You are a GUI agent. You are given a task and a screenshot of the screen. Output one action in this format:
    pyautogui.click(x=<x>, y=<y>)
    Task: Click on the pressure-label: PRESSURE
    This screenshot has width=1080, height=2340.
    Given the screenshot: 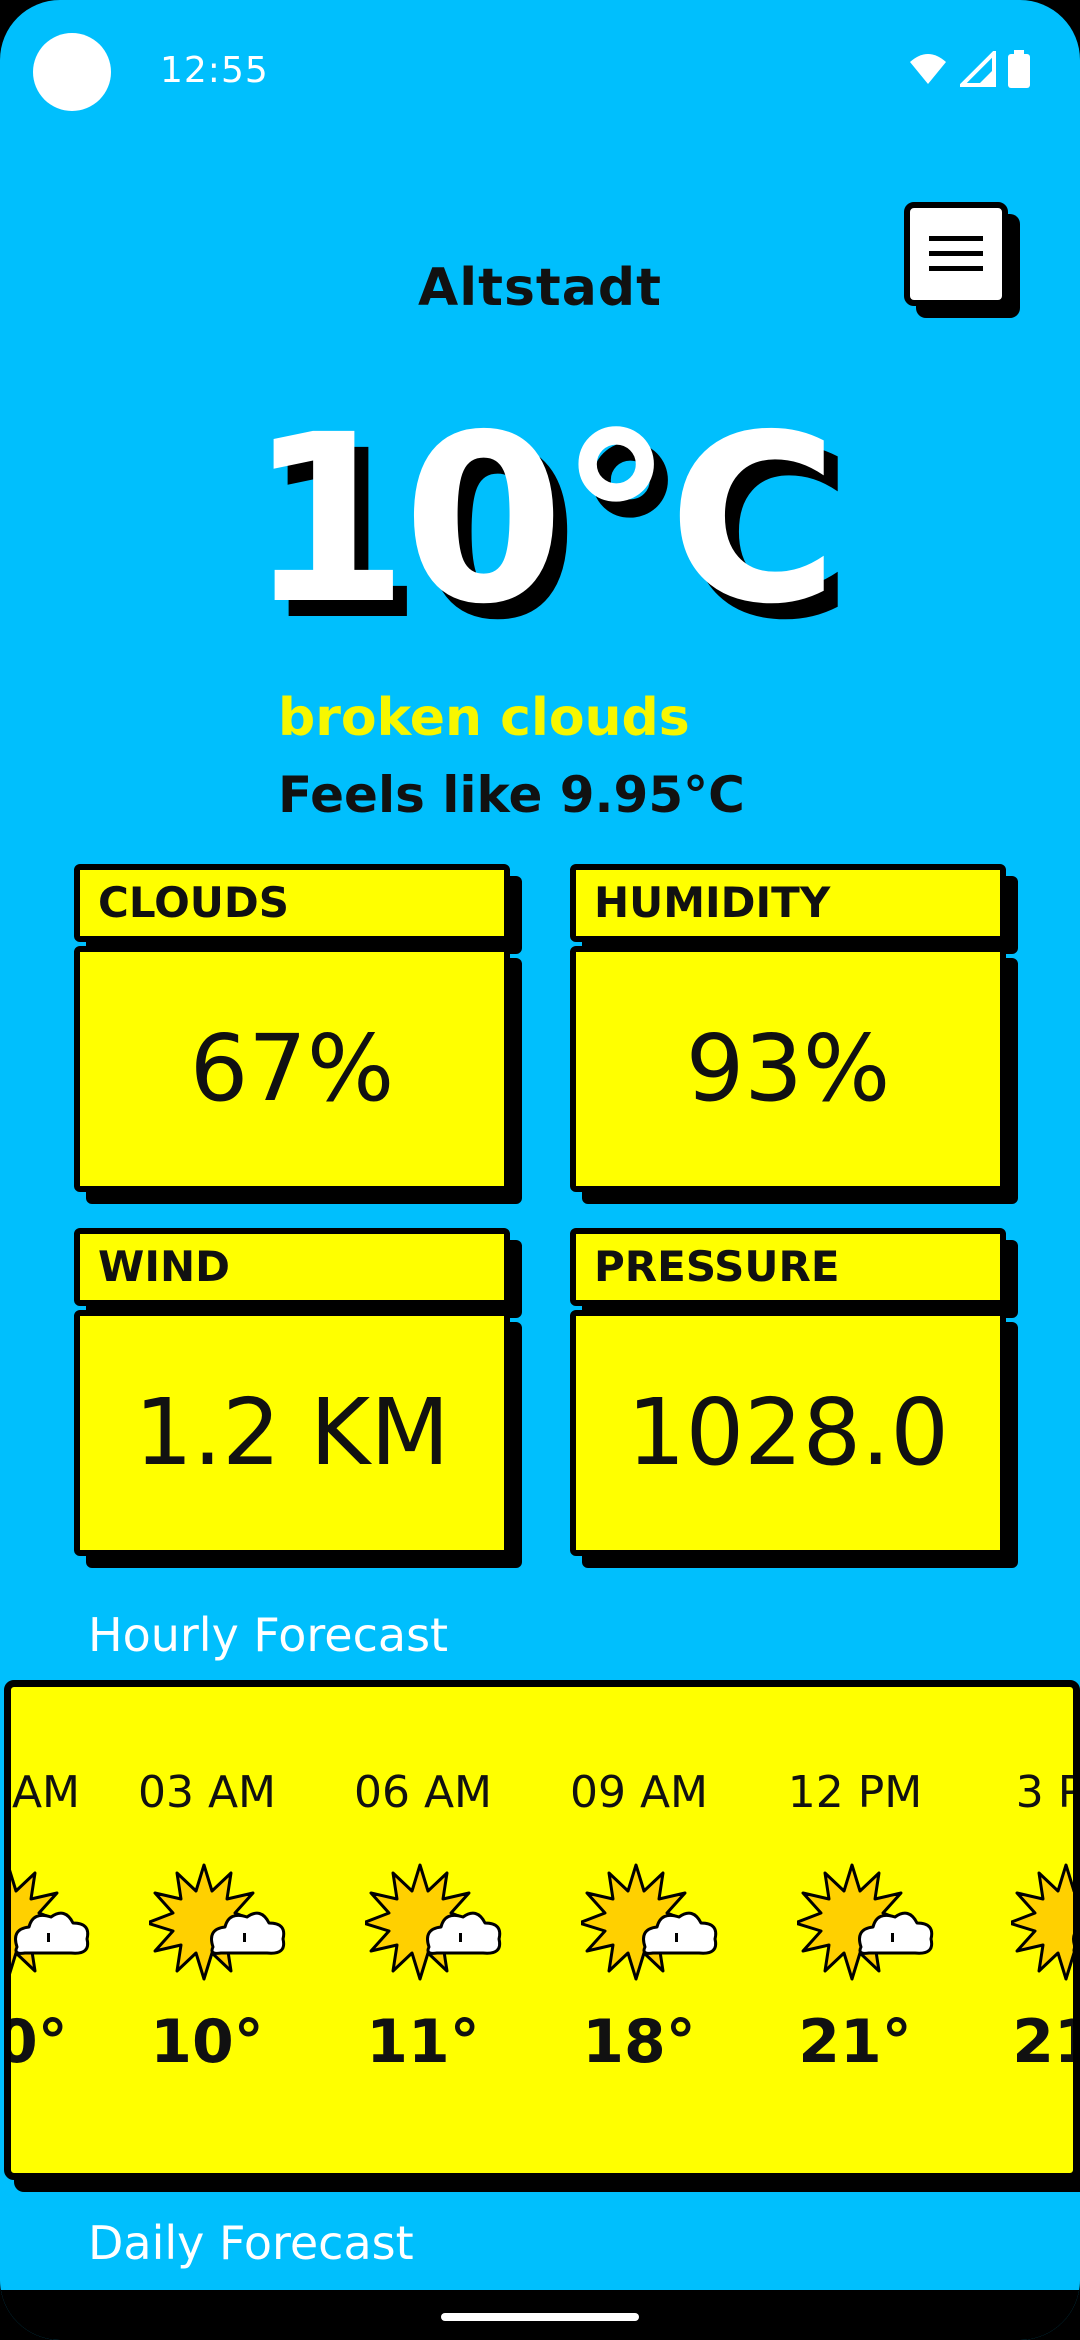 What is the action you would take?
    pyautogui.click(x=788, y=1267)
    